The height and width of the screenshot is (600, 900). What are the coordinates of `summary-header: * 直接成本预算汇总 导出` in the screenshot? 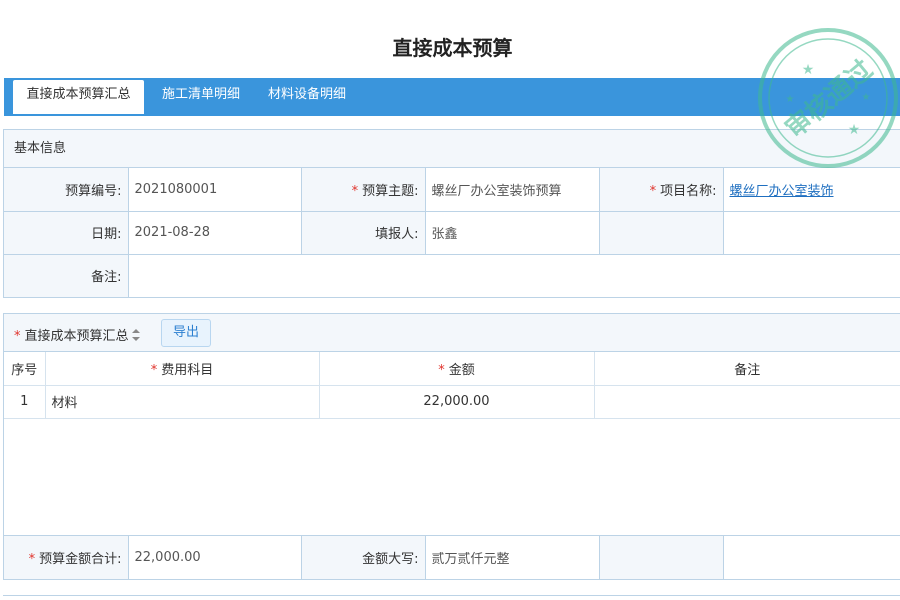 It's located at (452, 333).